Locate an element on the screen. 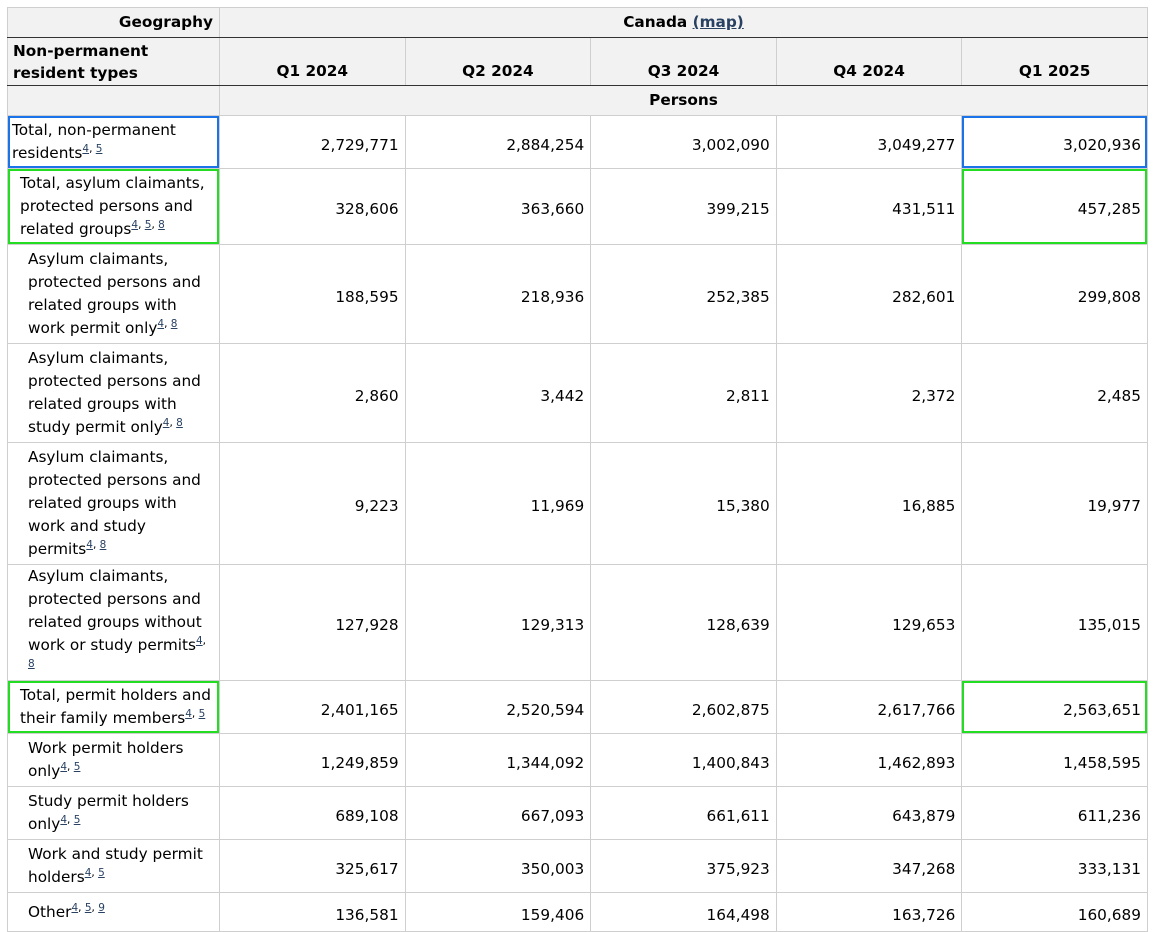 The height and width of the screenshot is (932, 1153). geography-label: Geography is located at coordinates (113, 22).